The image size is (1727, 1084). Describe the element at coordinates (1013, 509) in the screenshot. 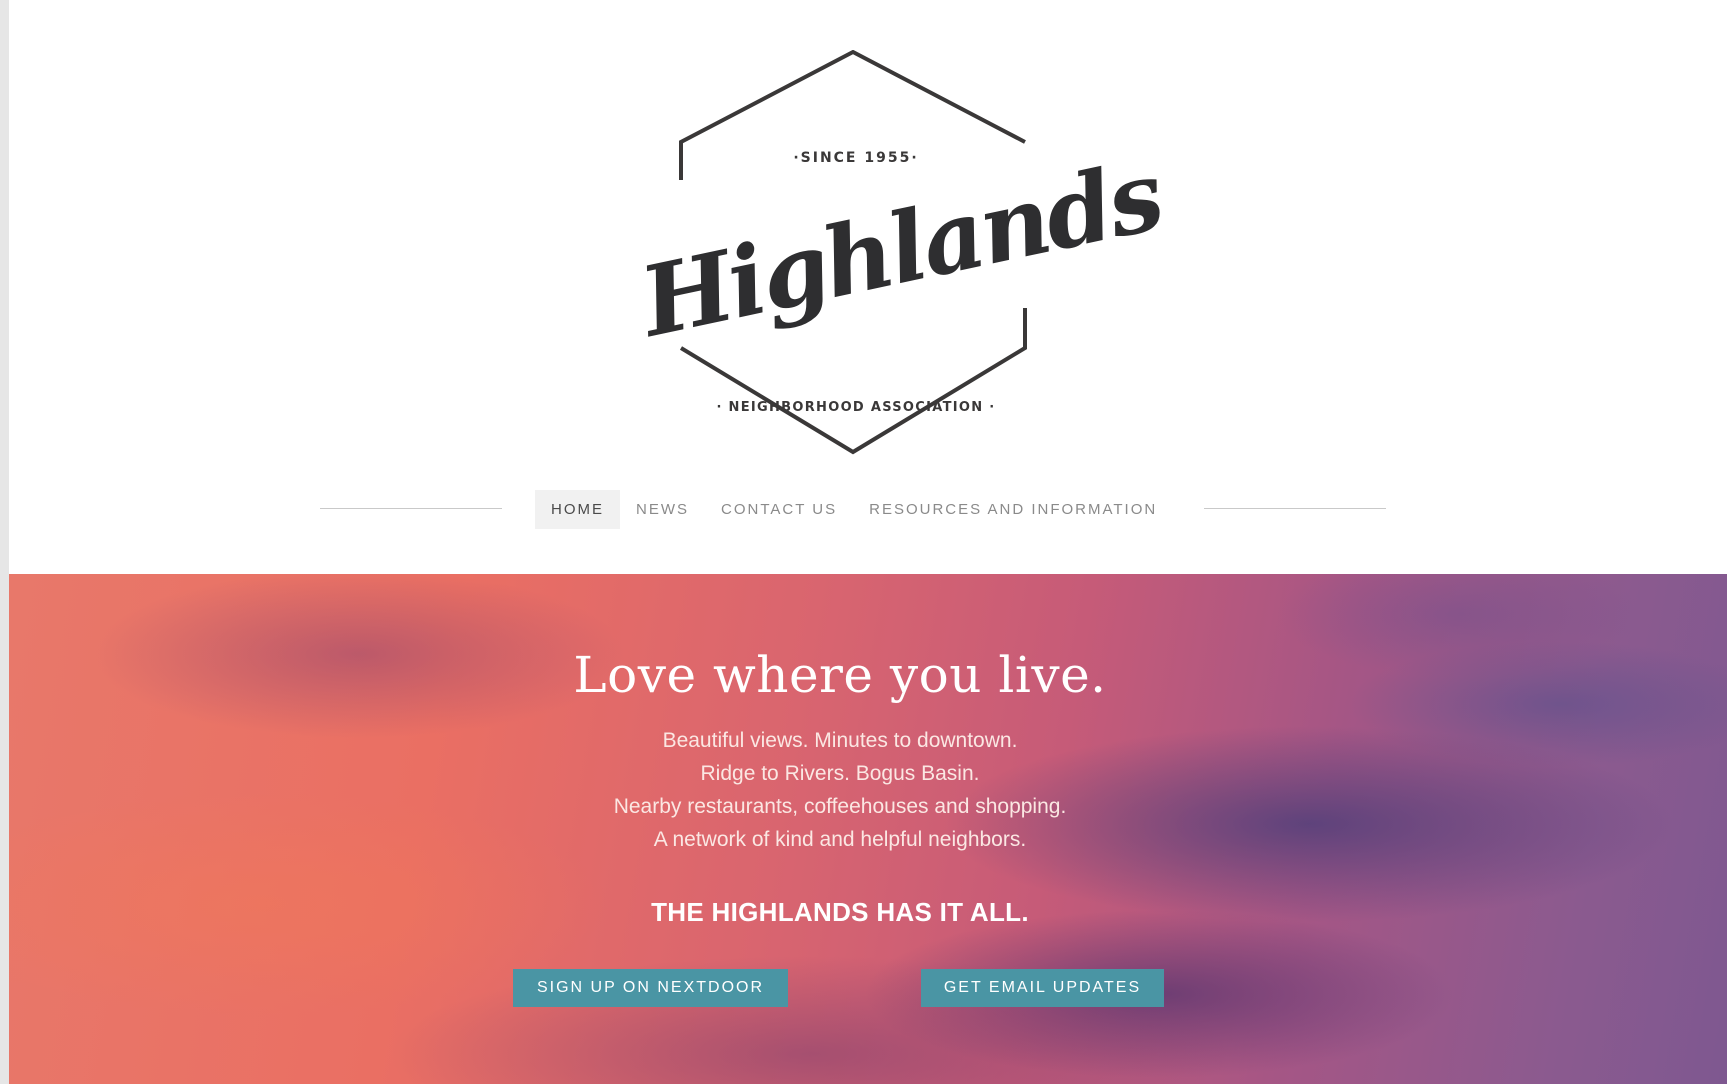

I see `nav-item-resources: RESOURCES AND INFORMATION` at that location.